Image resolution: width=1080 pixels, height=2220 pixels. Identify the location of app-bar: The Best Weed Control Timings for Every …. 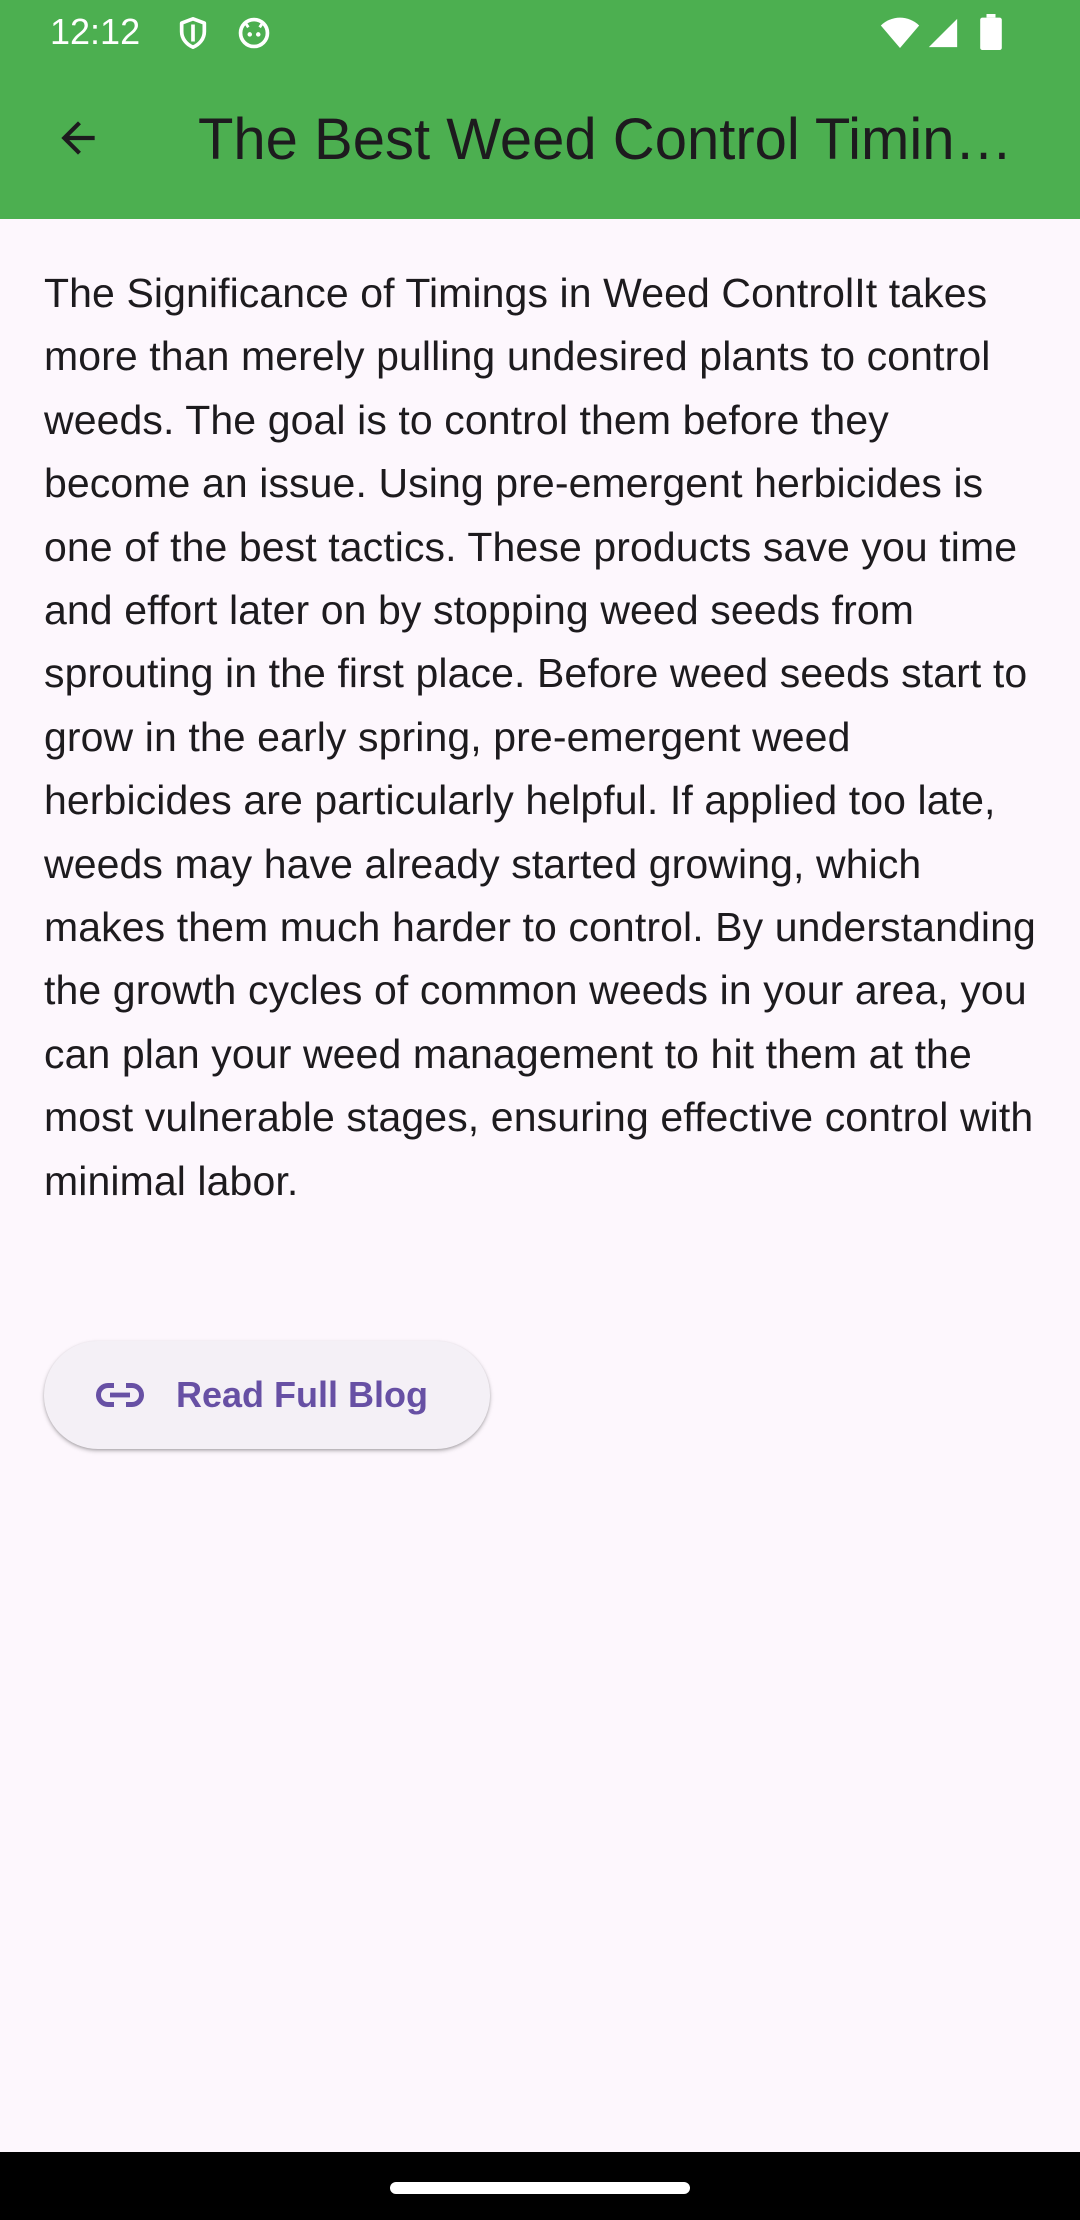
(540, 141).